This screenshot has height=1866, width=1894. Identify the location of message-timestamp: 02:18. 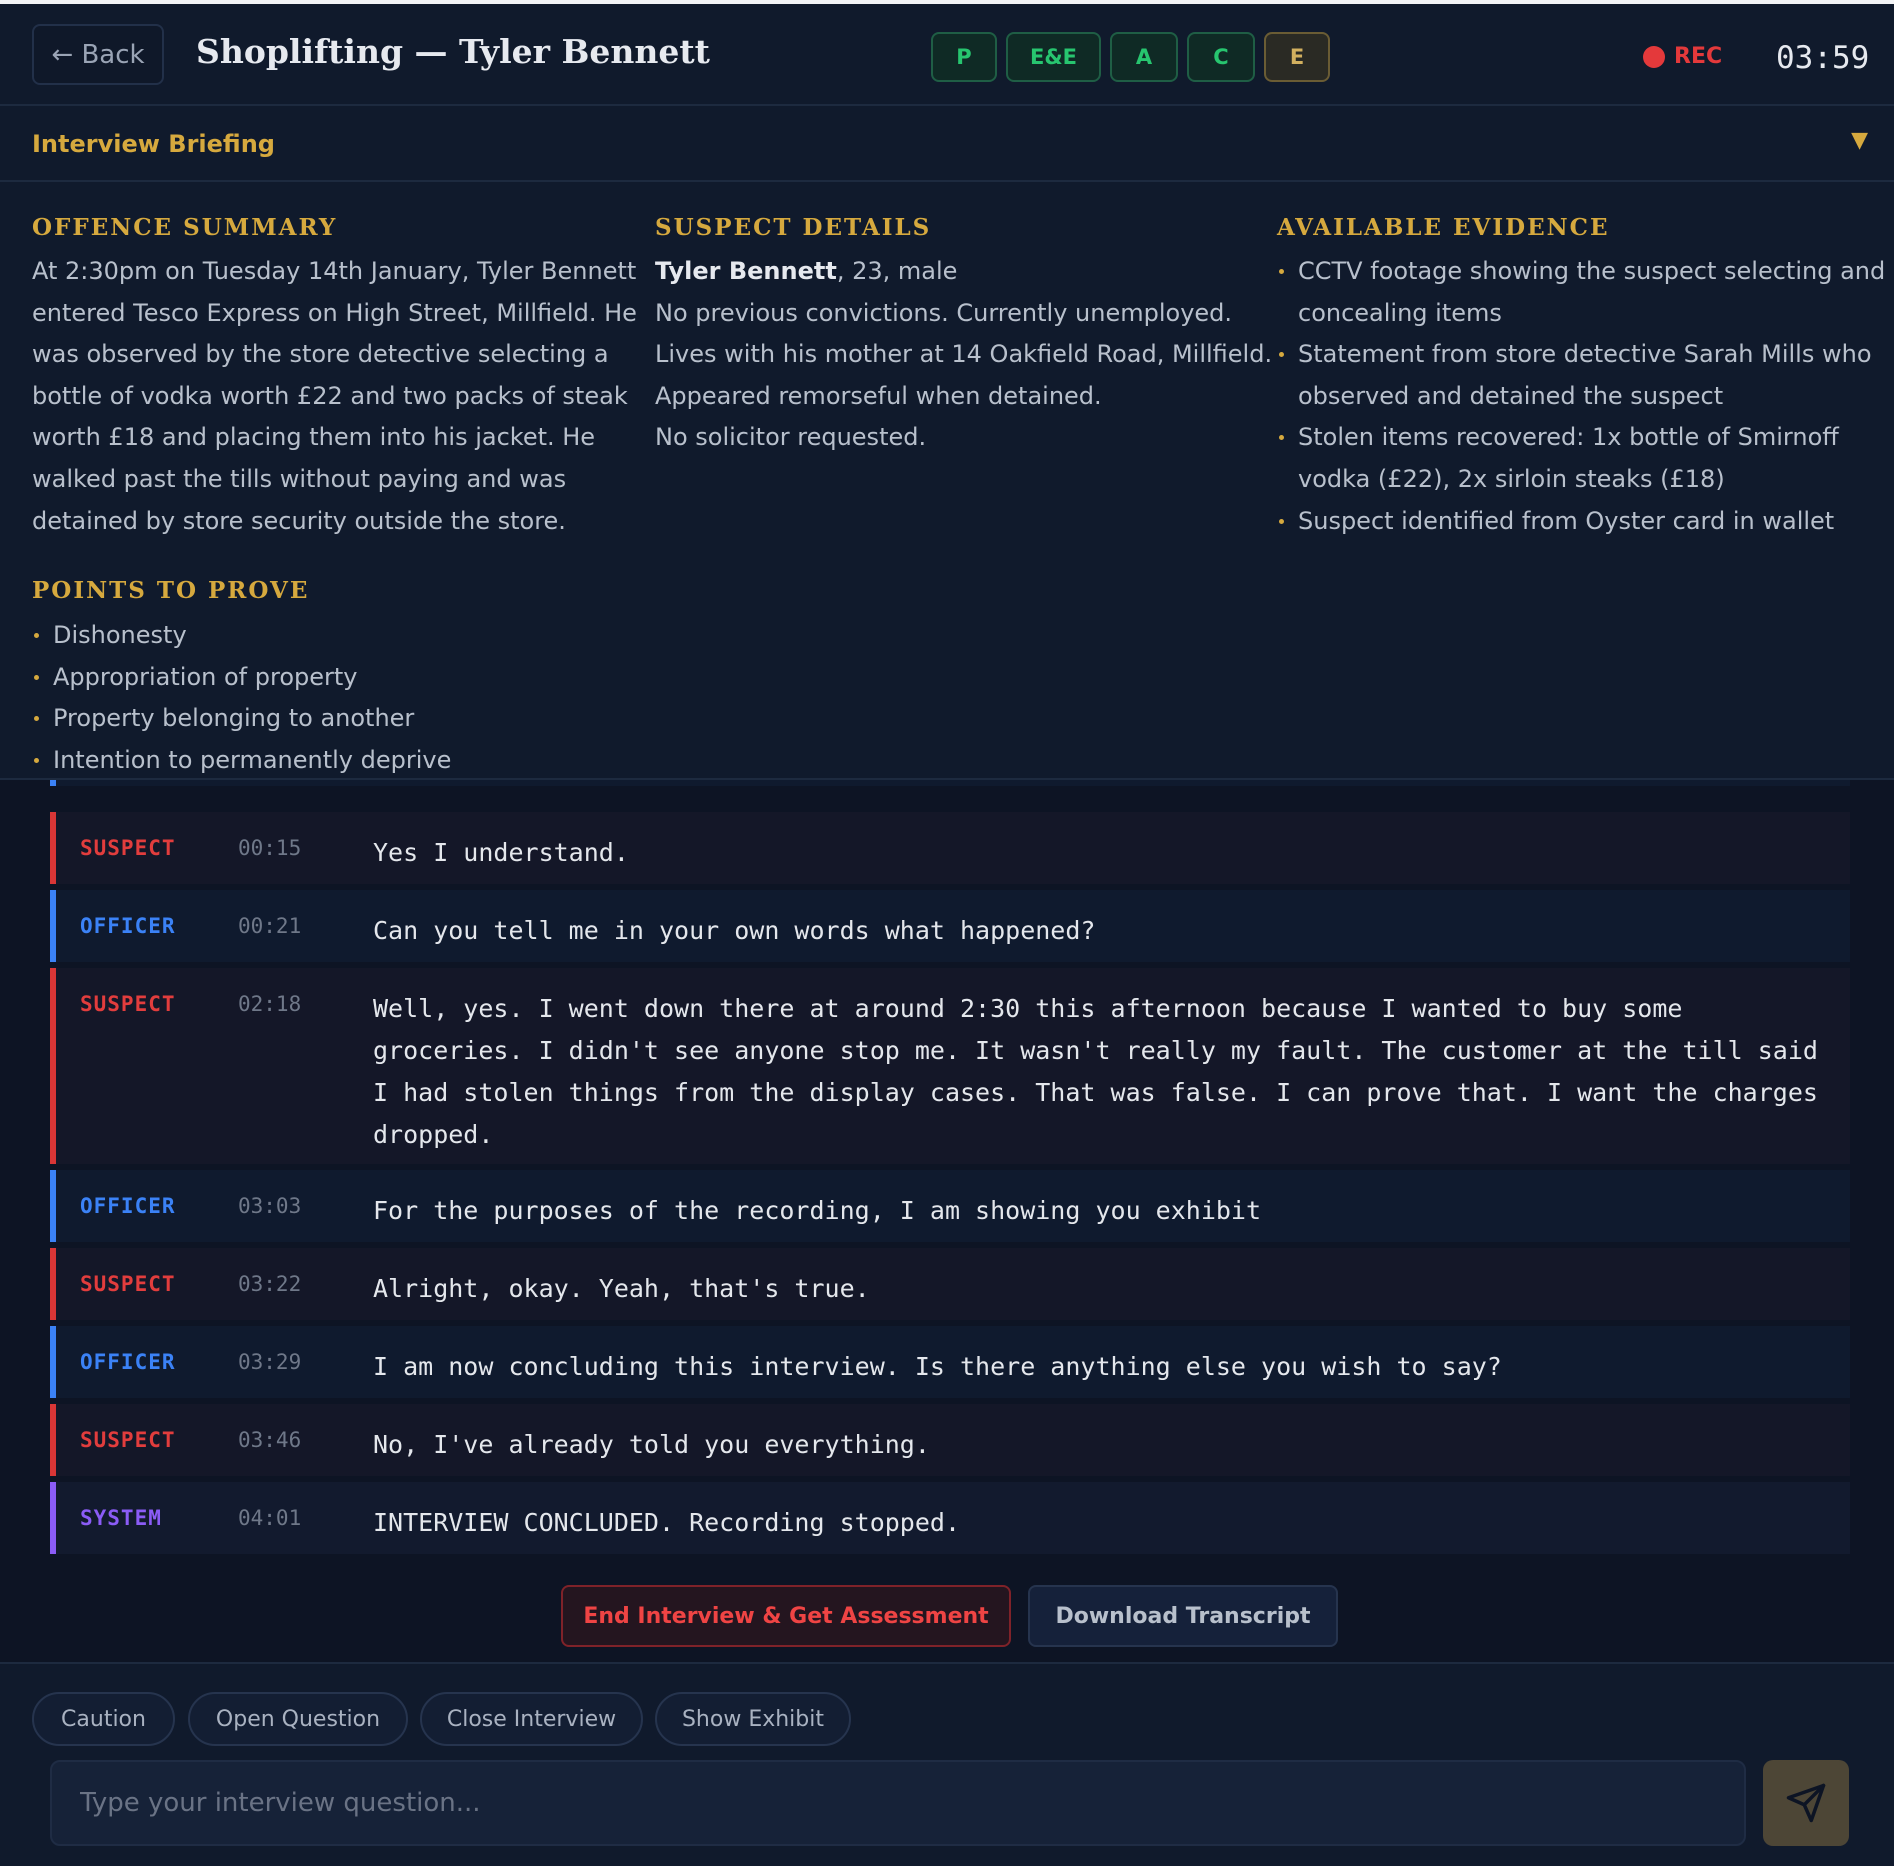
(270, 1004).